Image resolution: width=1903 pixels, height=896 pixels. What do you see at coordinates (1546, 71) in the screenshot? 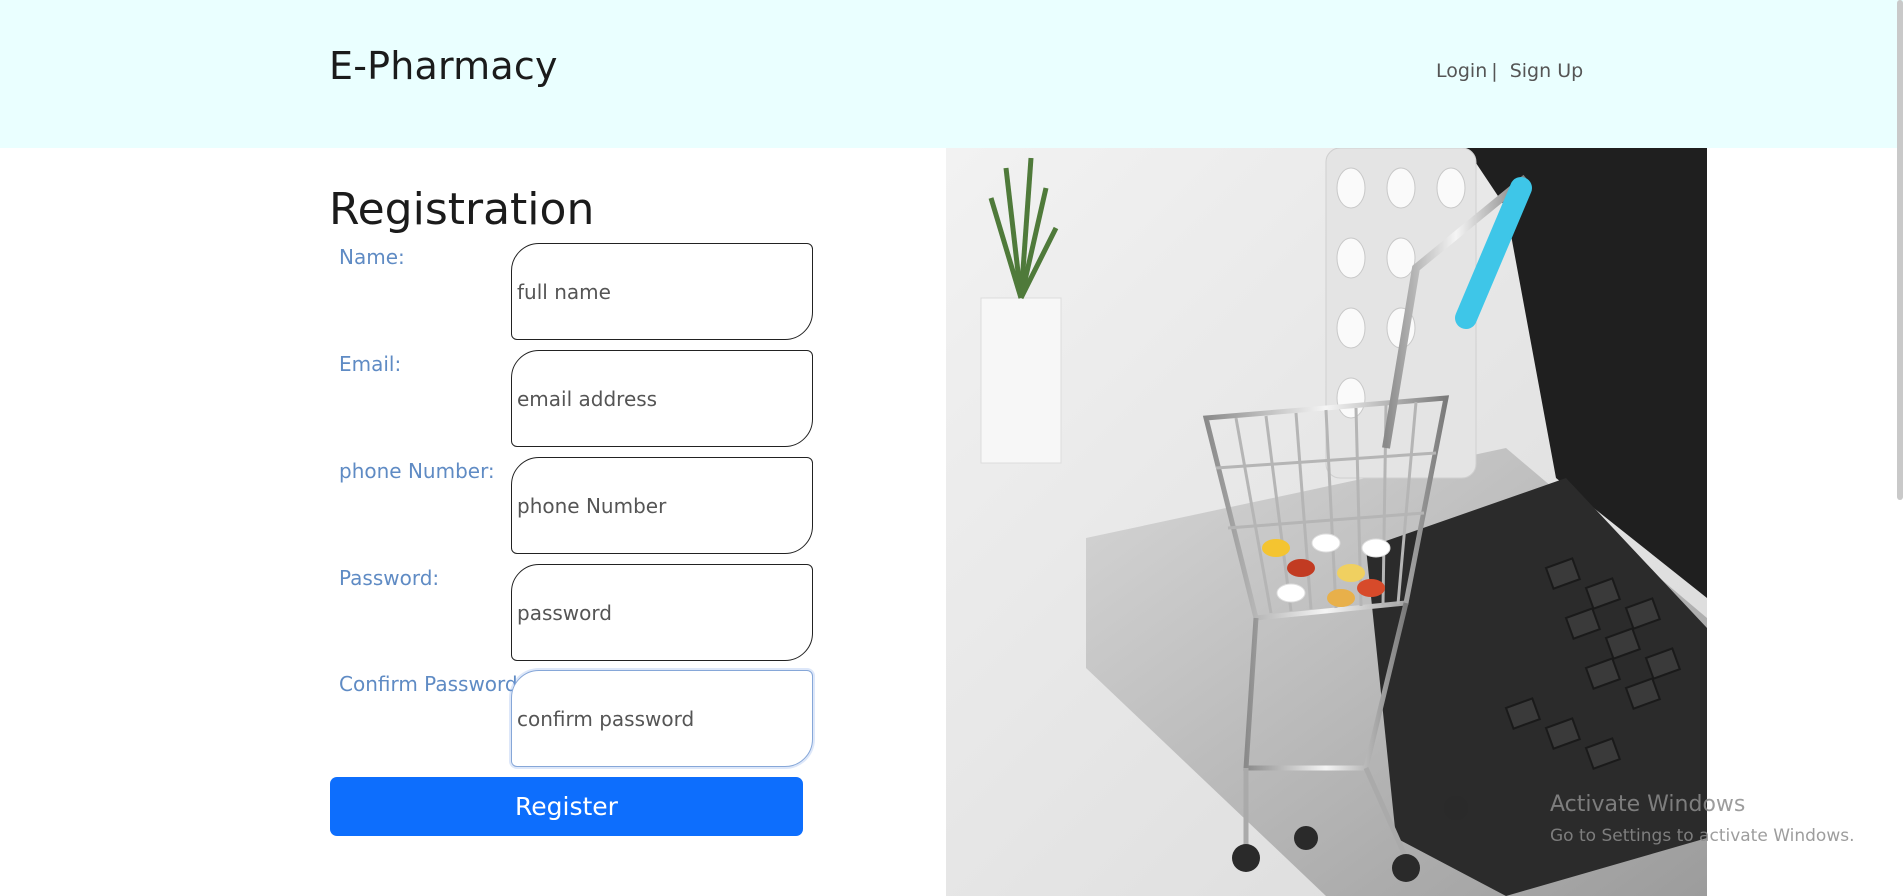
I see `signup-link: Sign Up` at bounding box center [1546, 71].